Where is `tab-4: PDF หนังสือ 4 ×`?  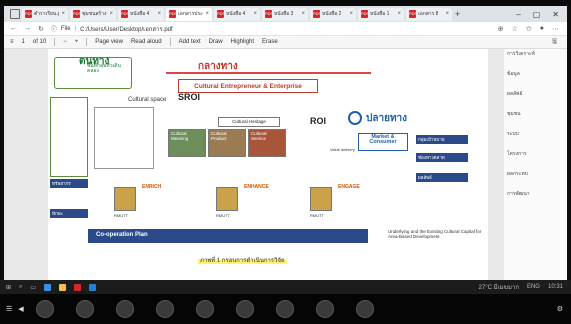
tab-4: PDF หนังสือ 4 × is located at coordinates (237, 14).